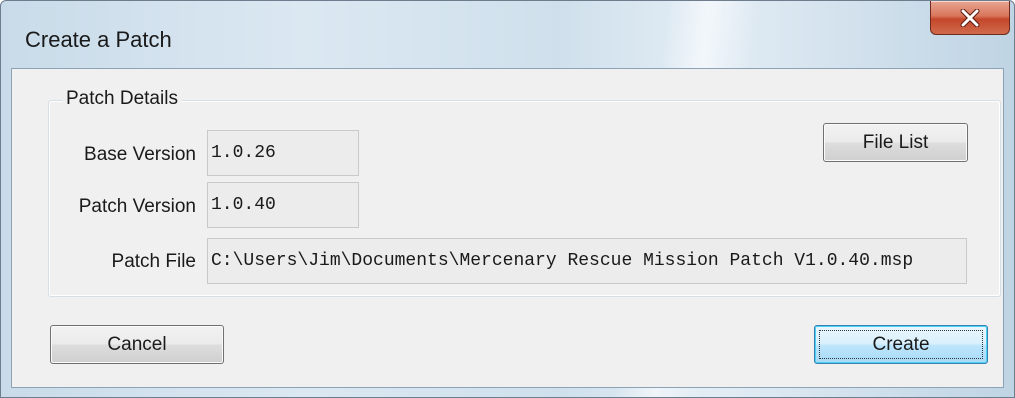 This screenshot has height=398, width=1015. I want to click on file-list-button: File List, so click(895, 142).